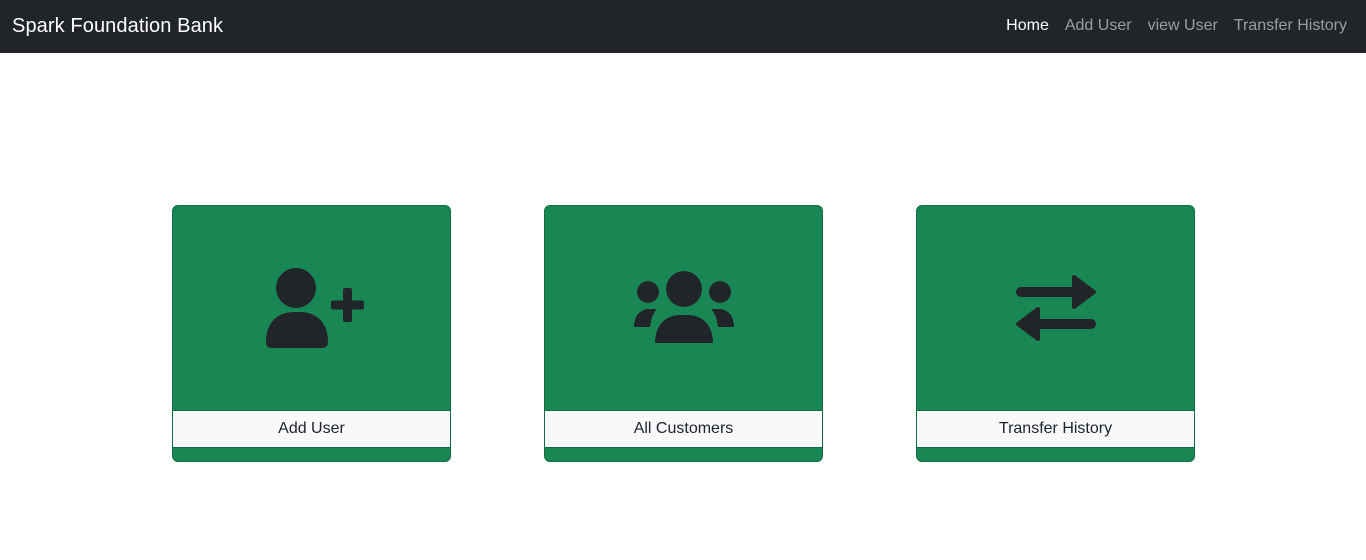 The width and height of the screenshot is (1366, 560). I want to click on nav-transfer-history-link: Transfer History, so click(1290, 26).